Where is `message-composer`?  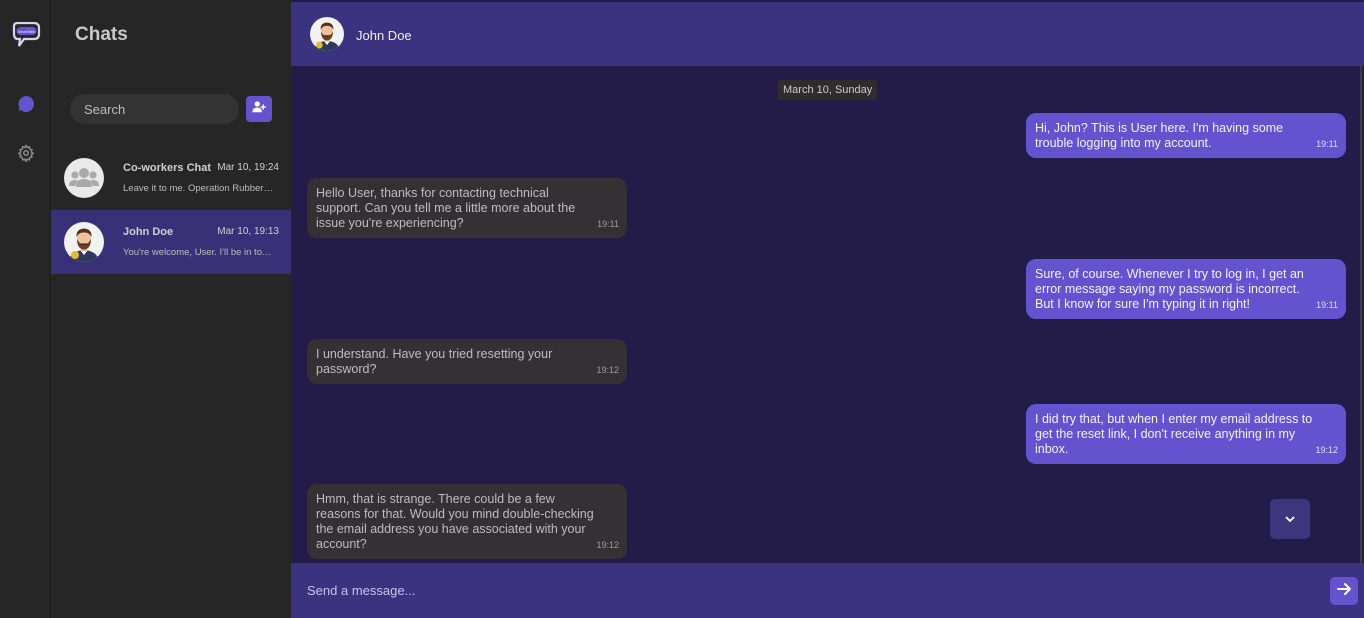
message-composer is located at coordinates (827, 590).